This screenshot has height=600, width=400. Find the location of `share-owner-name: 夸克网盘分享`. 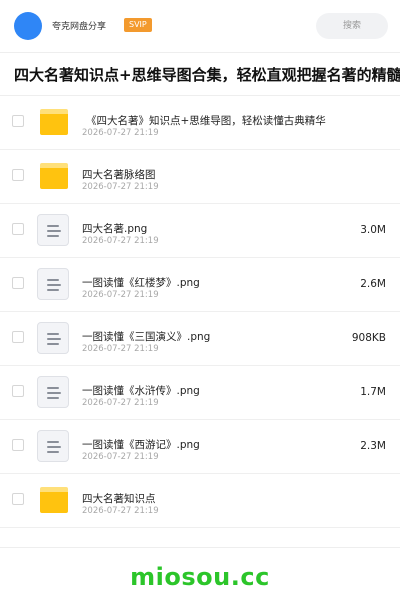

share-owner-name: 夸克网盘分享 is located at coordinates (79, 25).